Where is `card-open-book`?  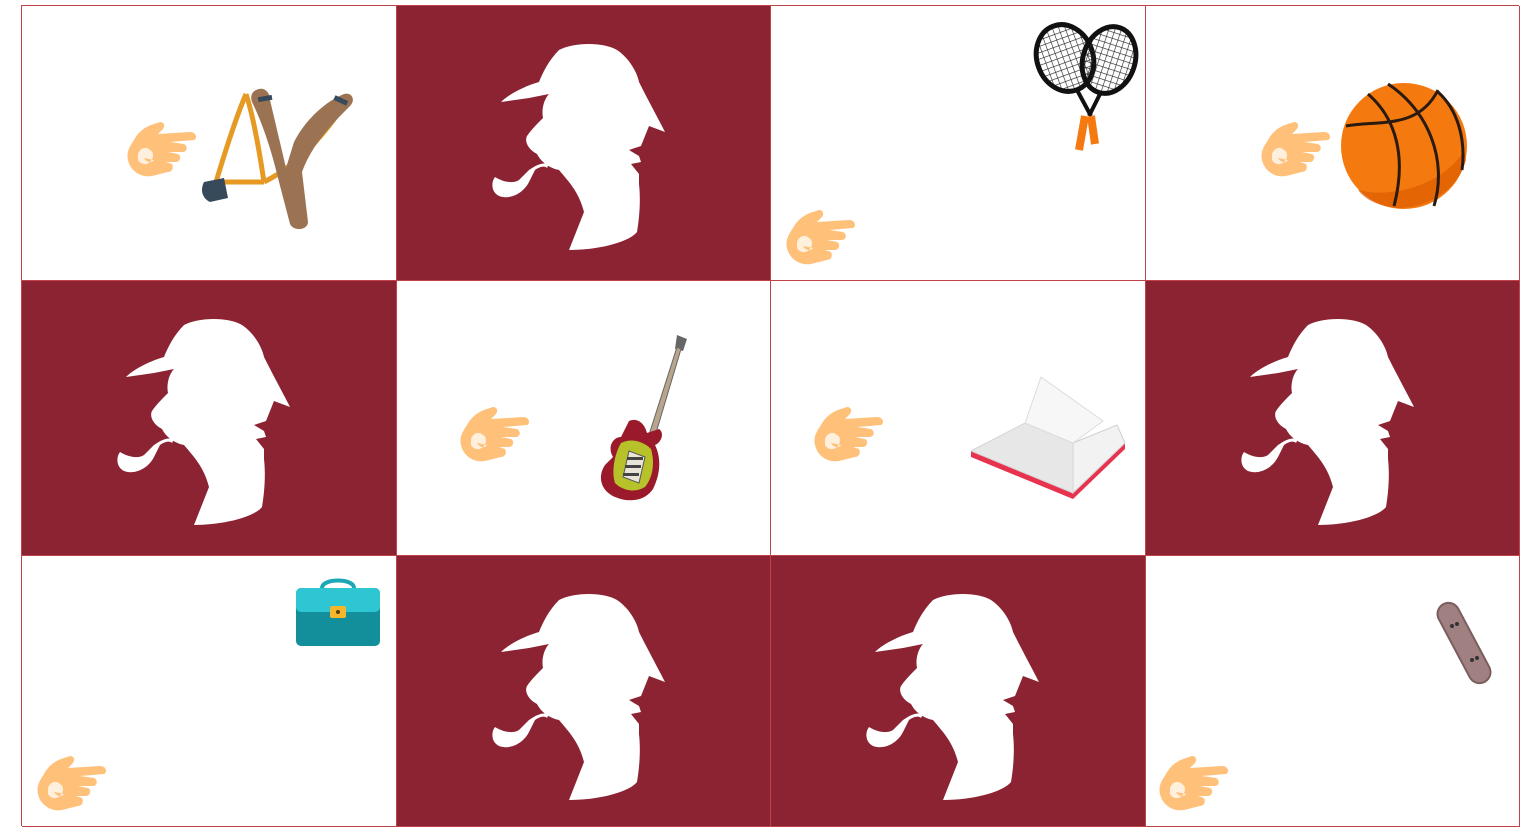
card-open-book is located at coordinates (958, 418).